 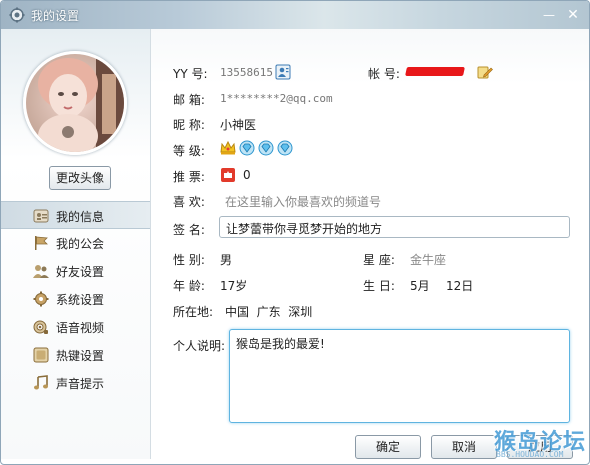 I want to click on settings-nav: 我的信息 我的公会 好友设置 系统设置 语音视频 热键设置 声音提示, so click(x=75, y=299).